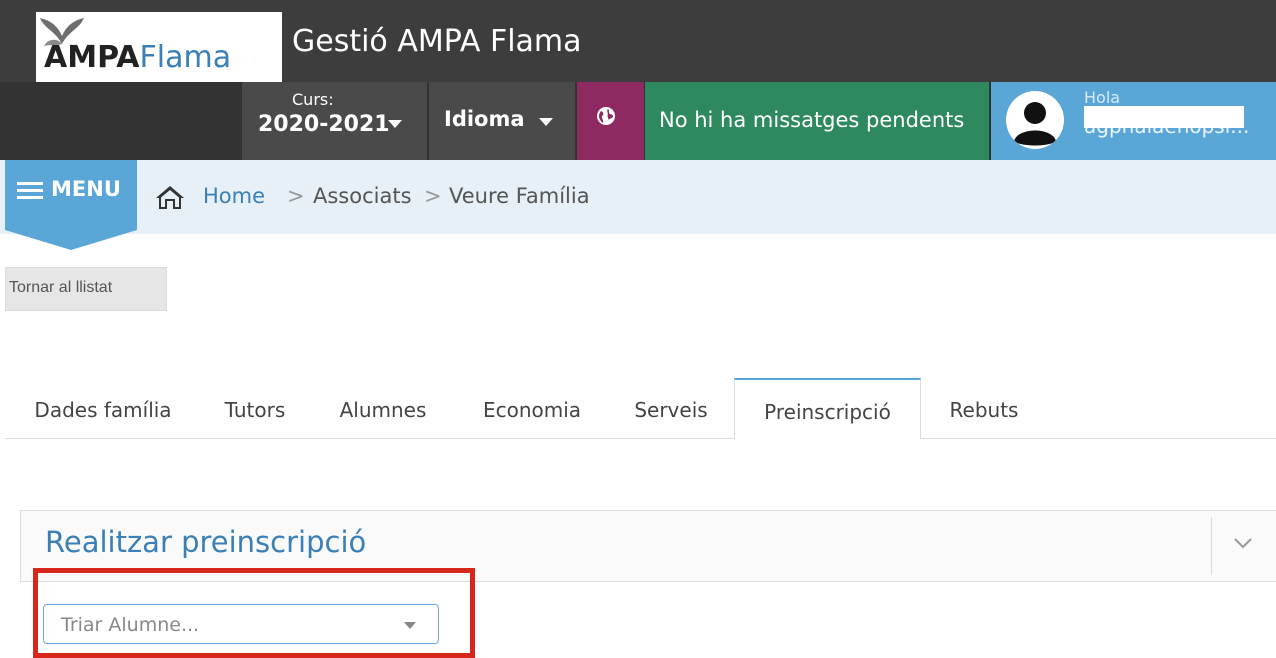 This screenshot has height=658, width=1276. I want to click on redaction-box, so click(1164, 117).